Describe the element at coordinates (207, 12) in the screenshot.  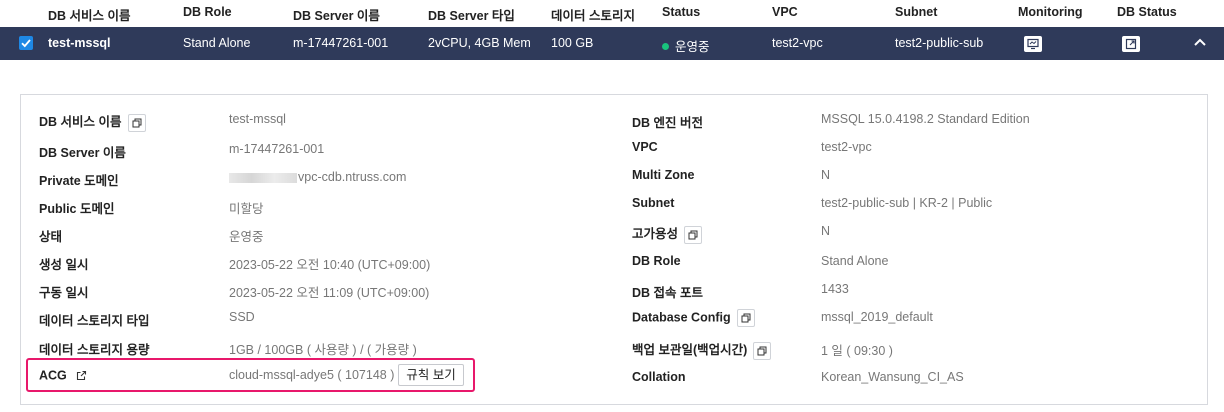
I see `col-db-role: DB Role` at that location.